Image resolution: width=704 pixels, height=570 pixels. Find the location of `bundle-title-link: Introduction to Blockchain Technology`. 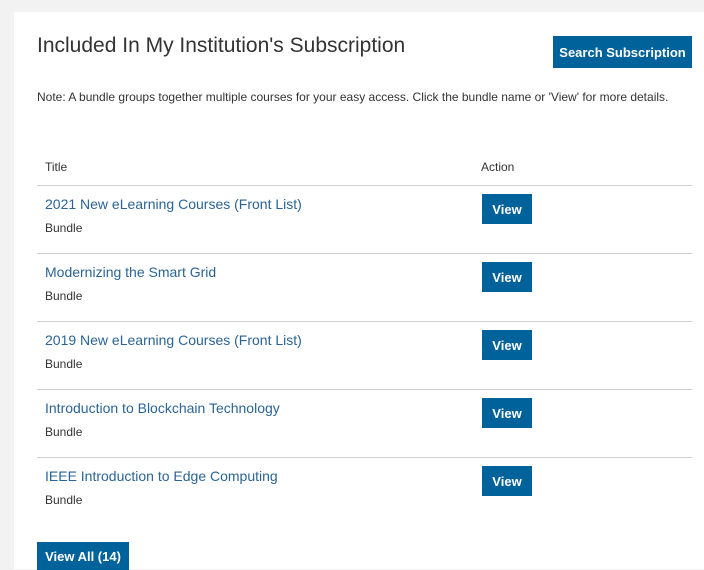

bundle-title-link: Introduction to Blockchain Technology is located at coordinates (162, 408).